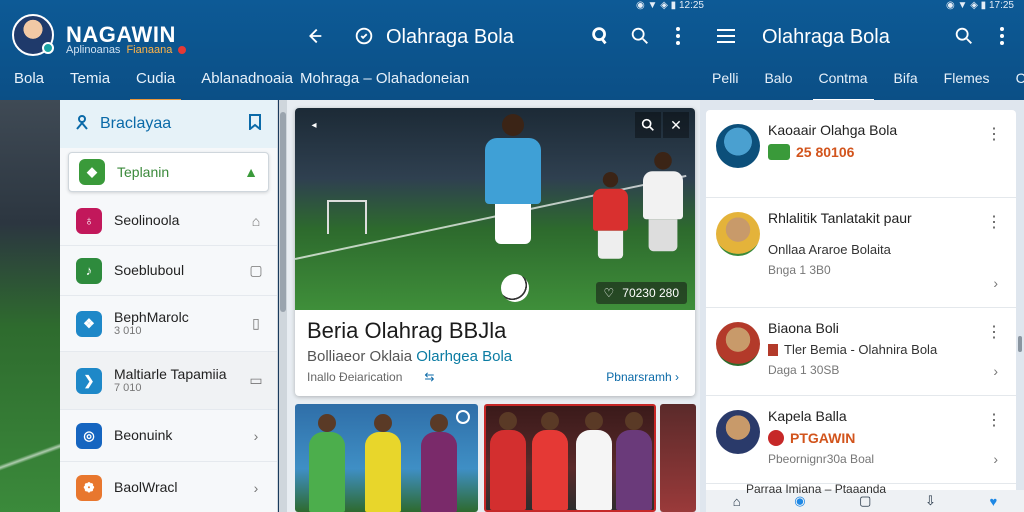 Image resolution: width=1024 pixels, height=512 pixels. Describe the element at coordinates (256, 270) in the screenshot. I see `square-icon: ▢` at that location.